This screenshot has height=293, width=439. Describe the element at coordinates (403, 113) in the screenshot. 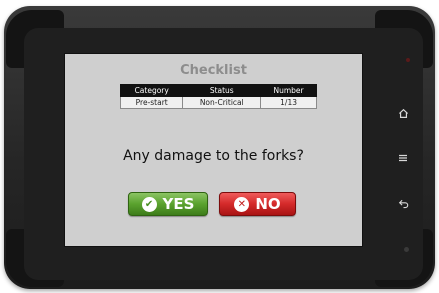

I see `home-icon` at that location.